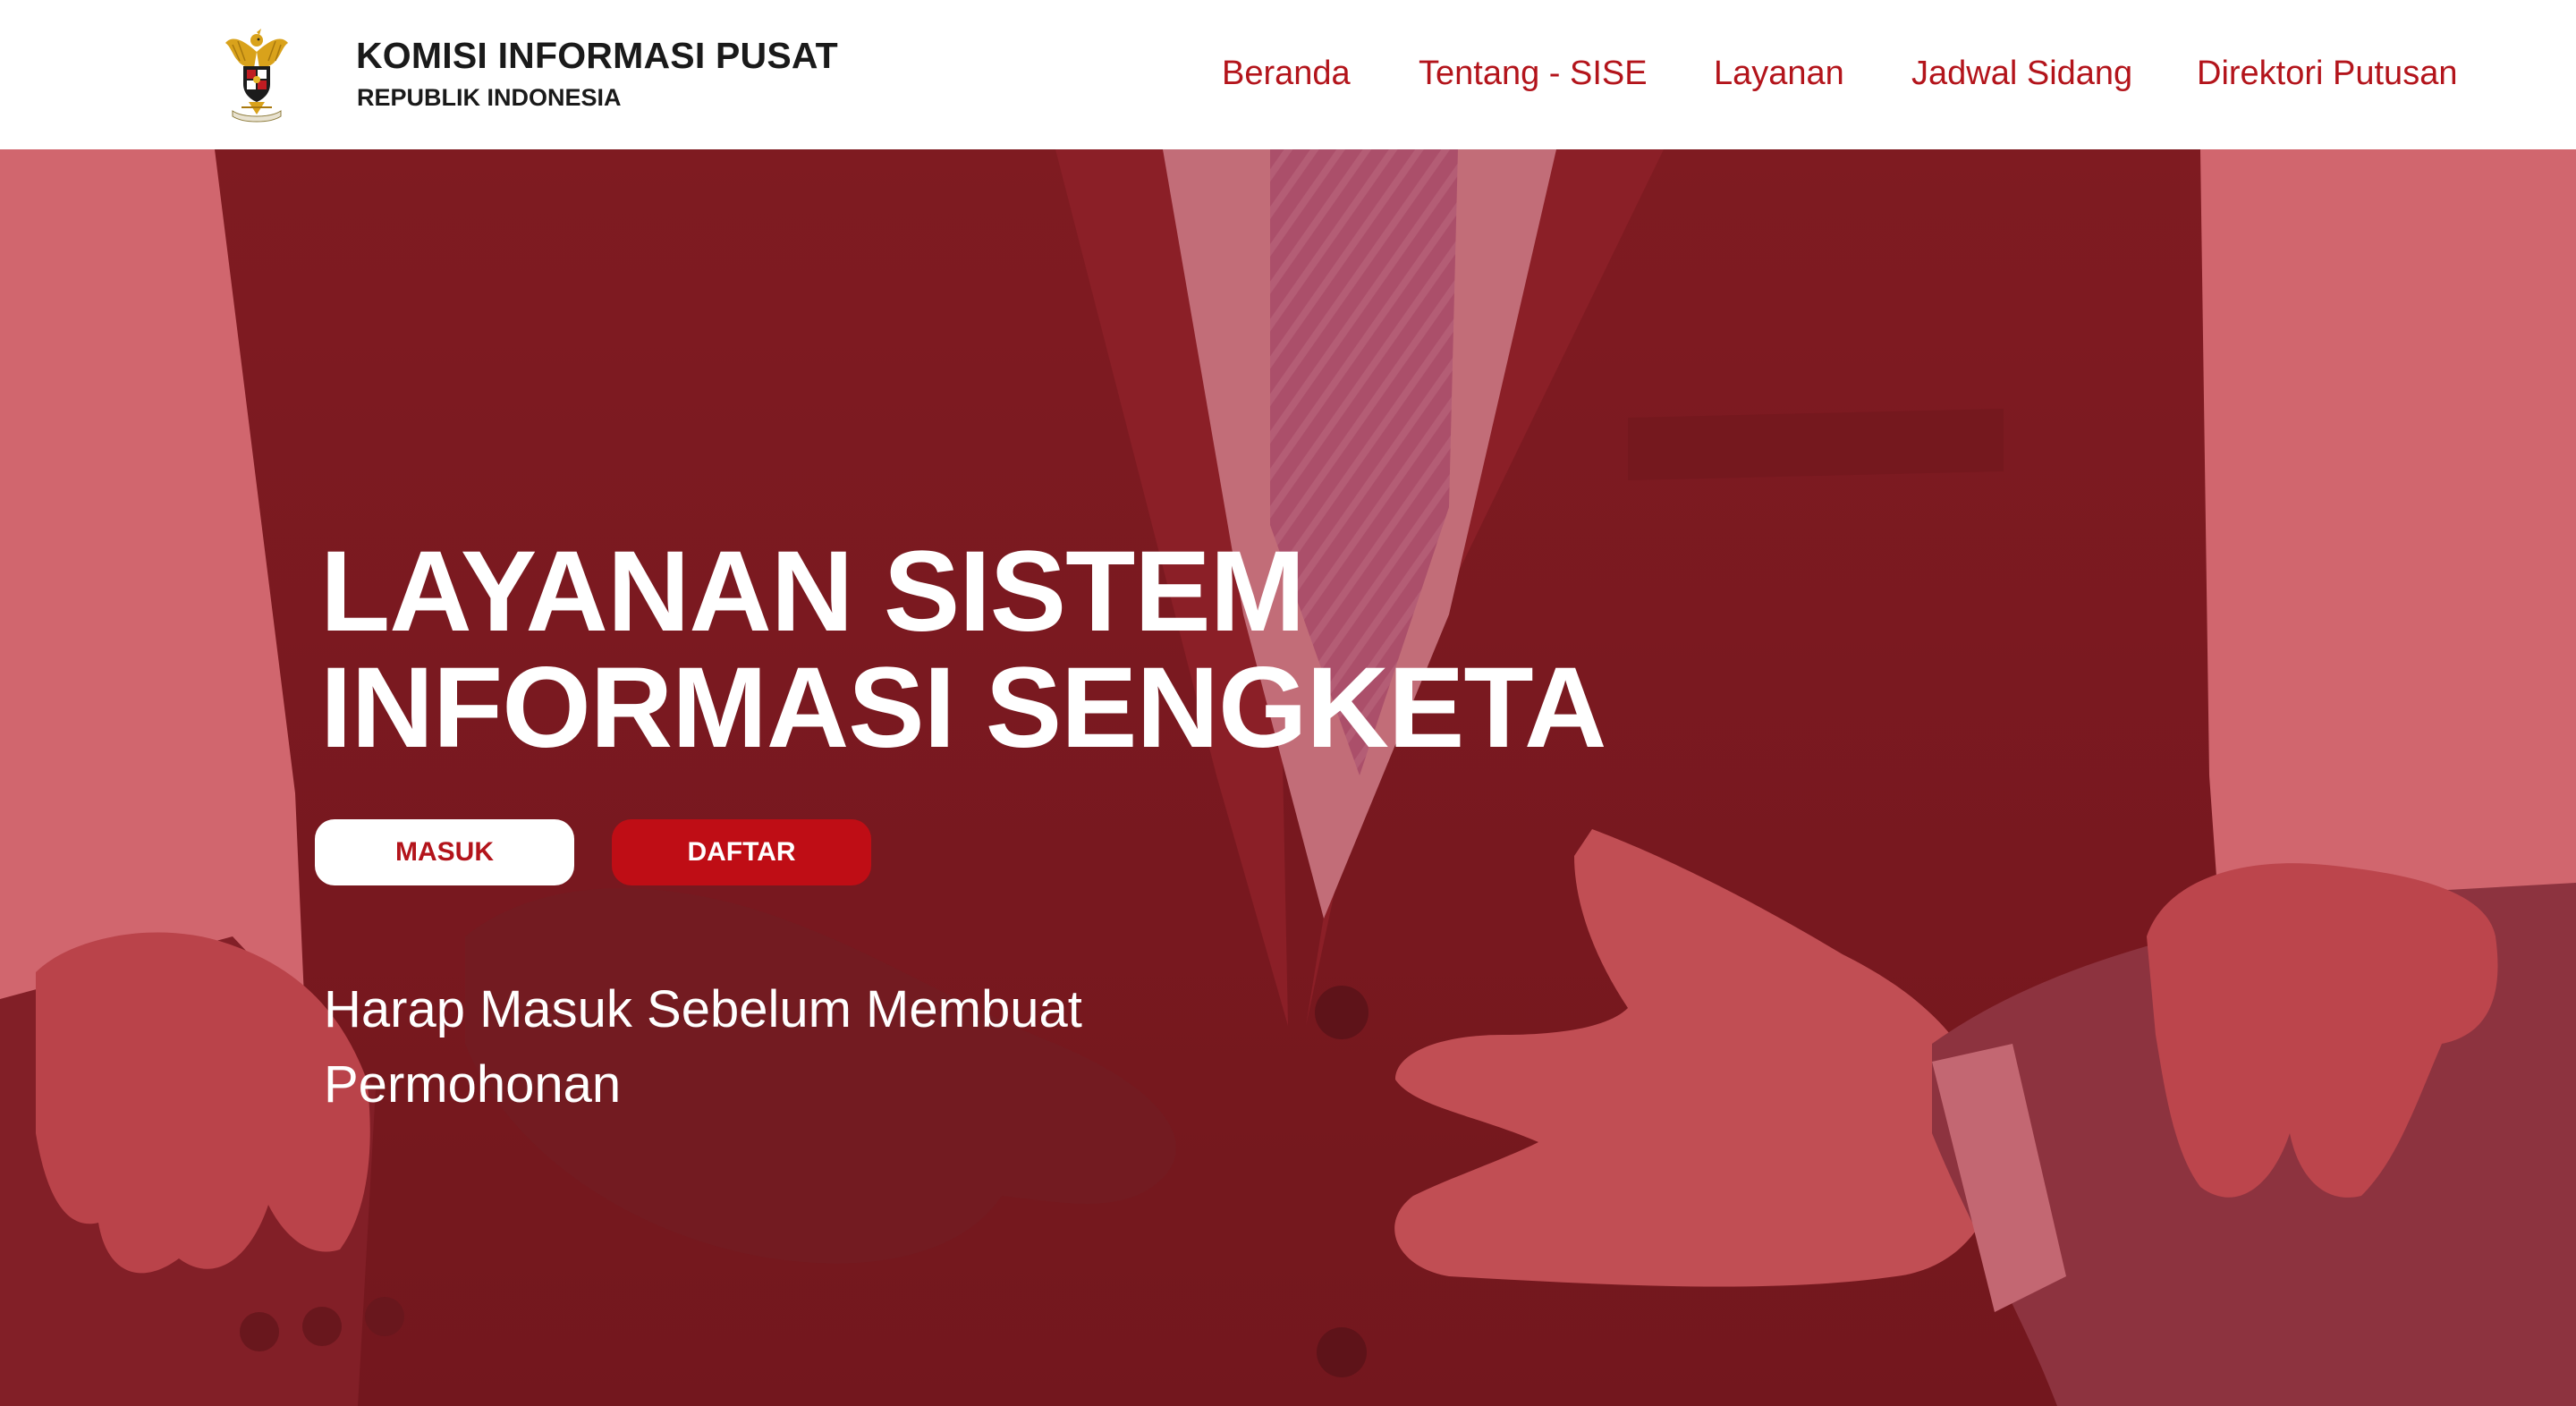  Describe the element at coordinates (1533, 74) in the screenshot. I see `nav-link-tentang-sise: Tentang - SISE` at that location.